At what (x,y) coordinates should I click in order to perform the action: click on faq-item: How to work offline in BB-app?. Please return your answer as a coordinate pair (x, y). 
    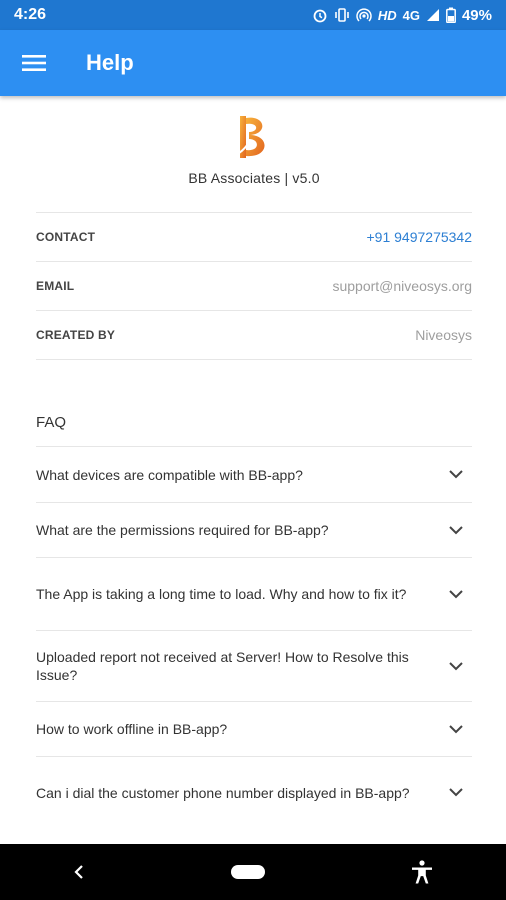
    Looking at the image, I should click on (254, 728).